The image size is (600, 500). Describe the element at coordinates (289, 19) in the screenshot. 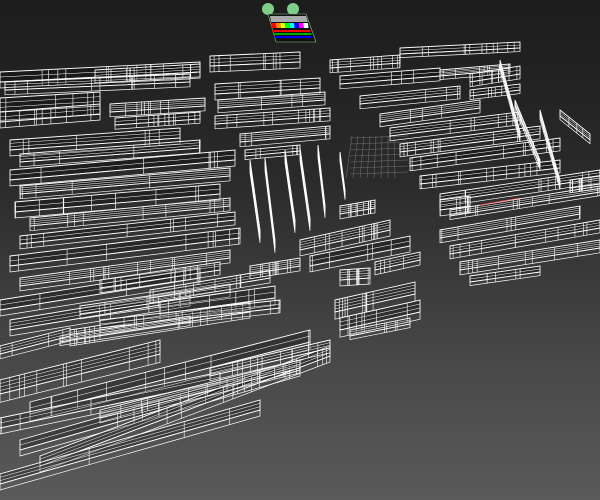

I see `gray-ramp` at that location.